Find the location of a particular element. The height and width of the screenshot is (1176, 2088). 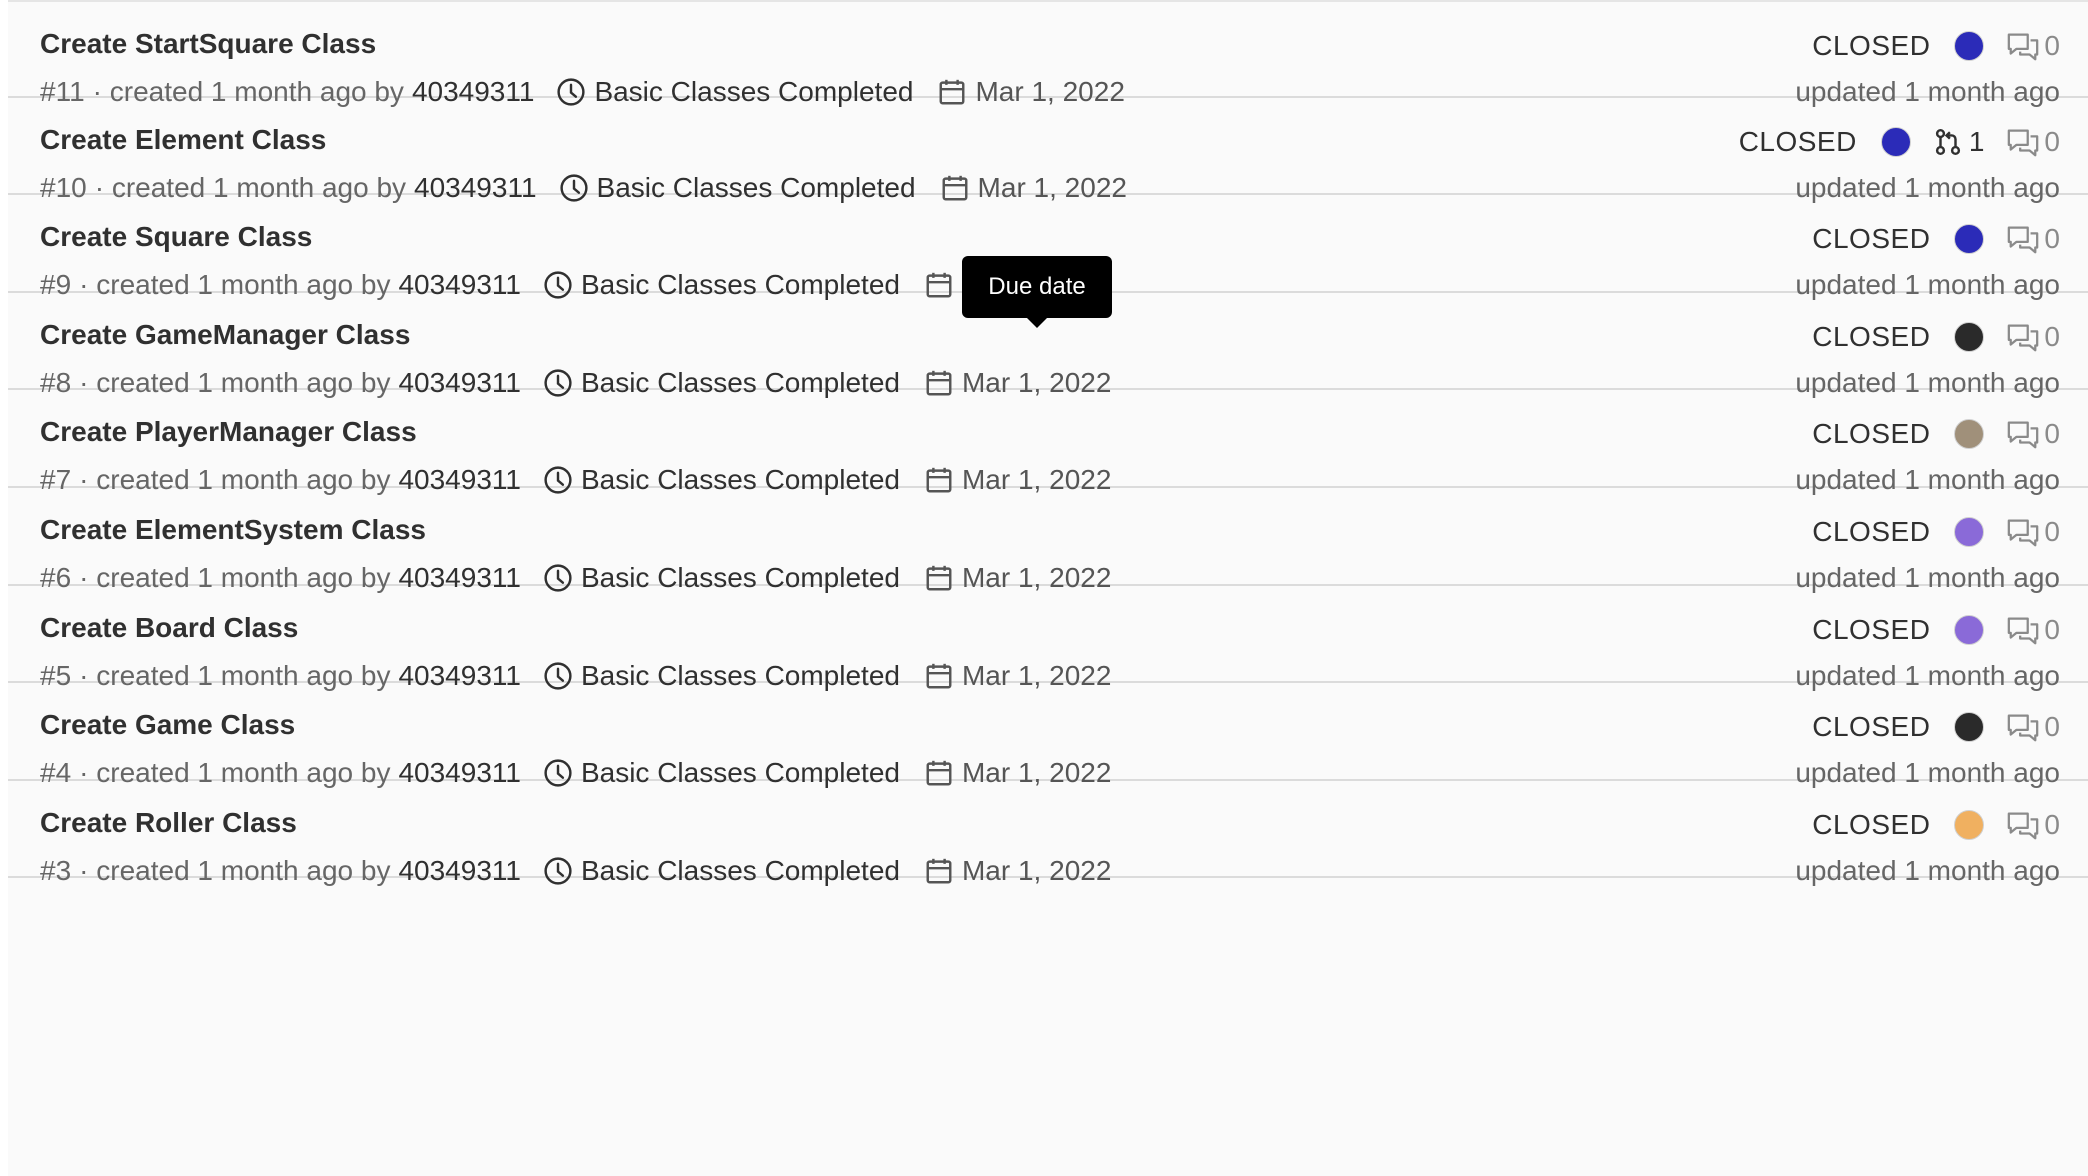

clock-icon is located at coordinates (562, 871).